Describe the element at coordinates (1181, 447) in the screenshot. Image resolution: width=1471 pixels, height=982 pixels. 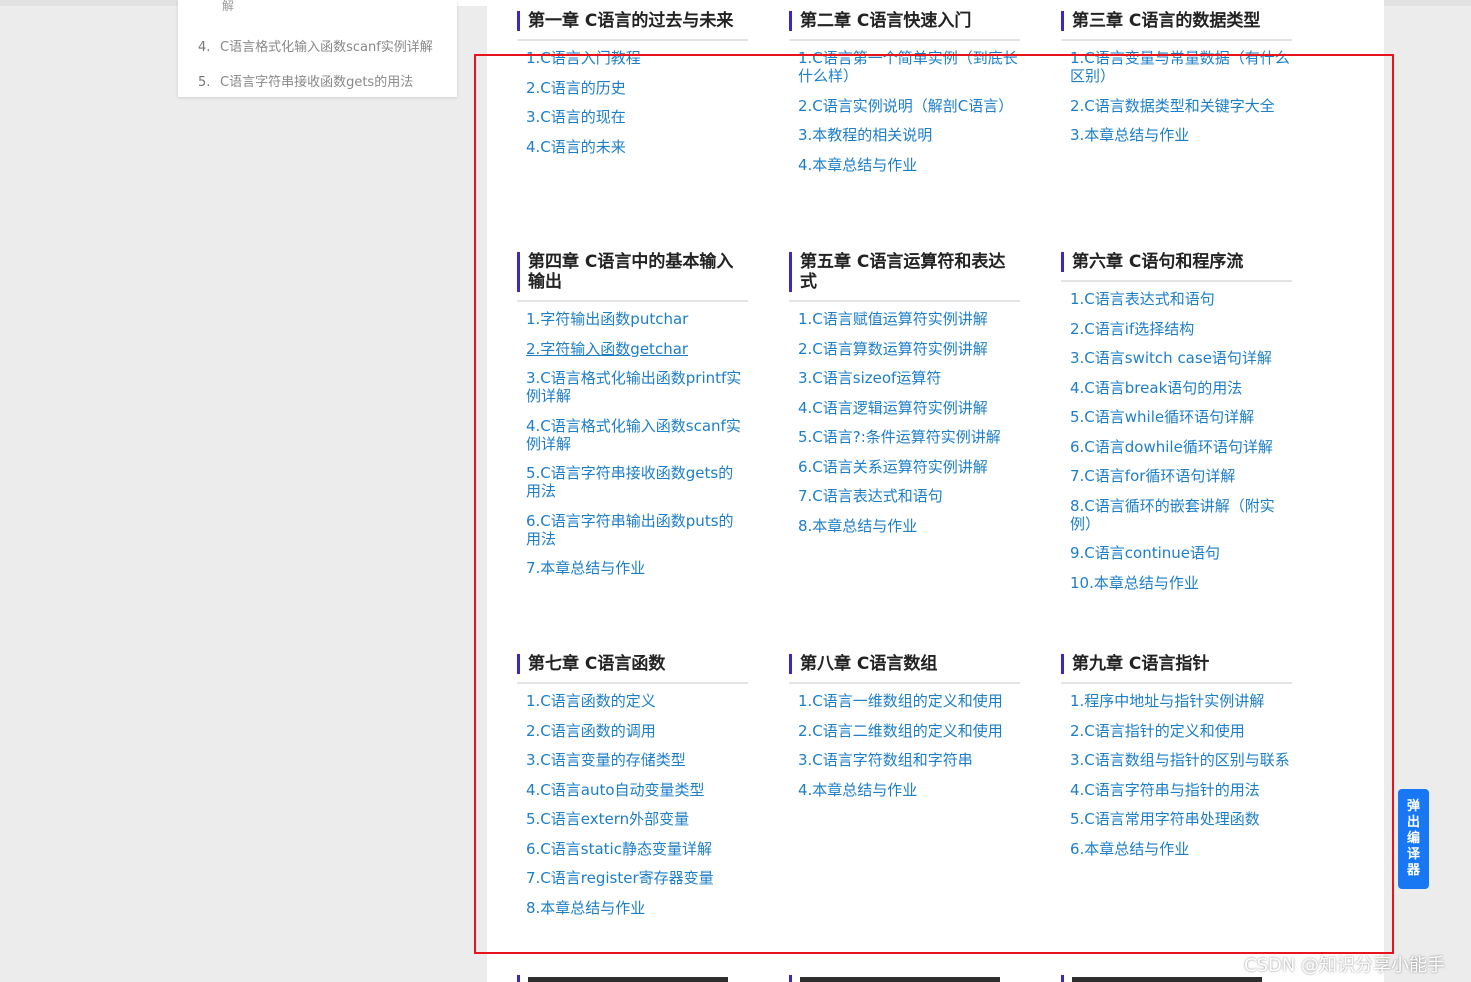
I see `lesson-link: 6.C语言dowhile循环语句详解` at that location.